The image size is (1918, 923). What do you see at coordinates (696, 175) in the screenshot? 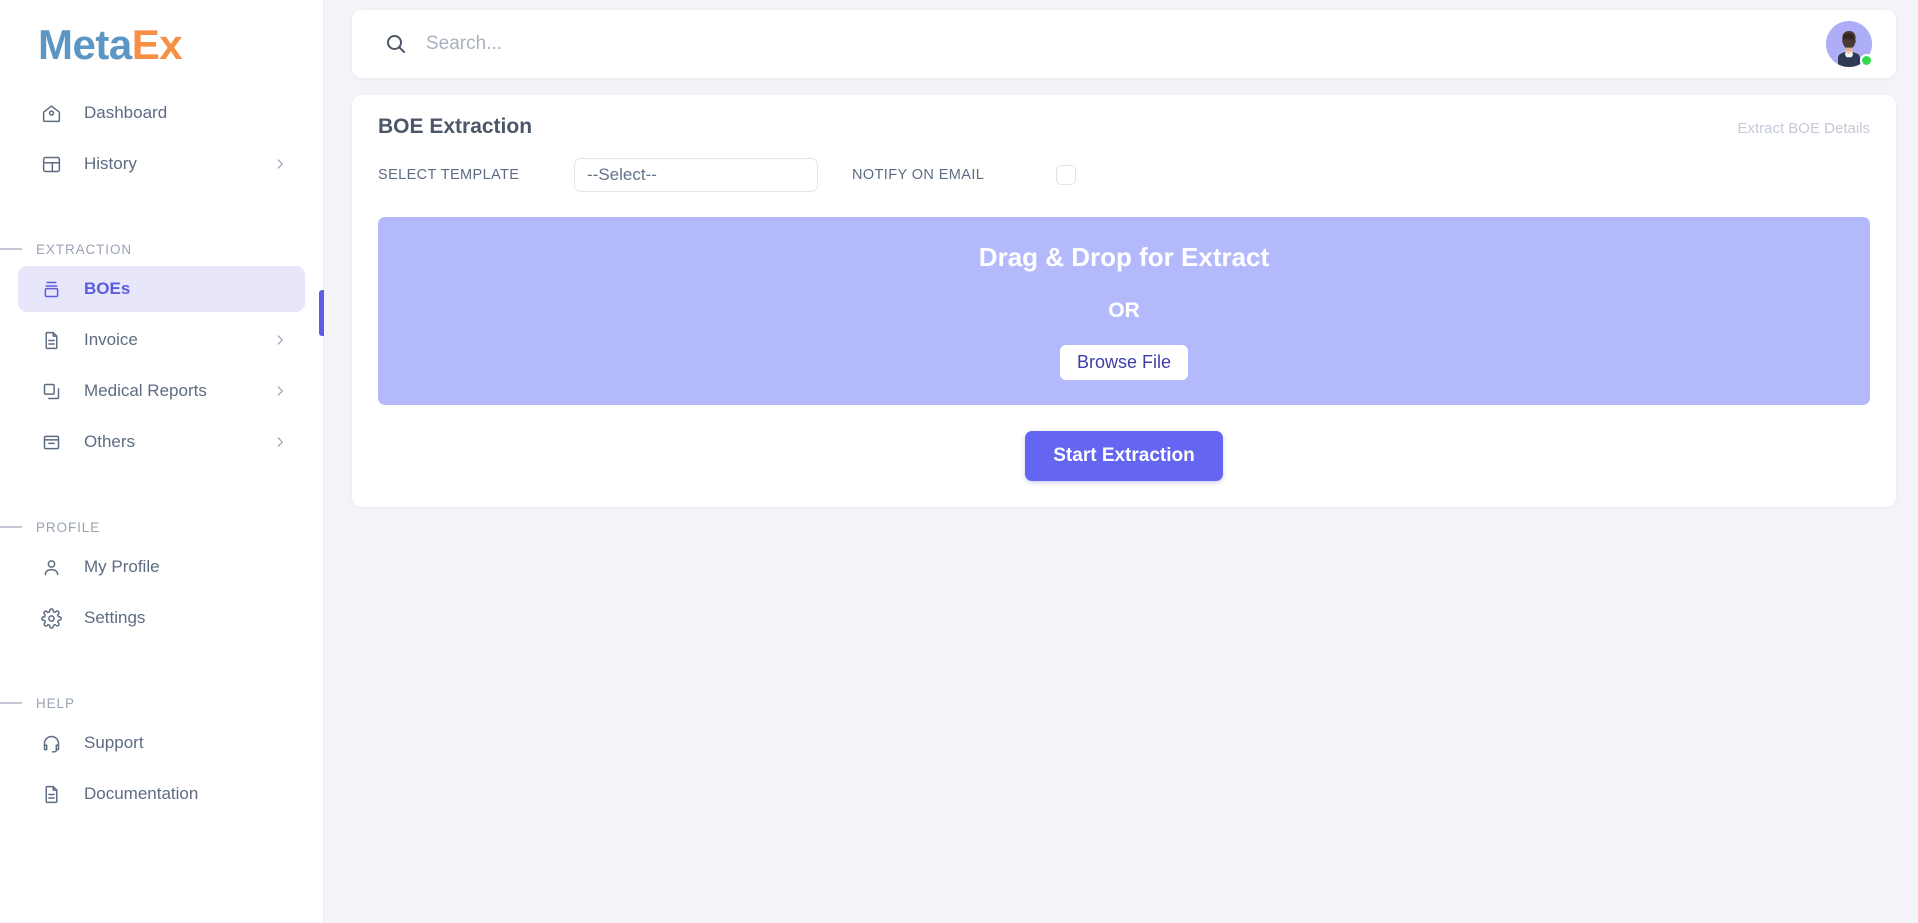
I see `template-select: --Select--` at bounding box center [696, 175].